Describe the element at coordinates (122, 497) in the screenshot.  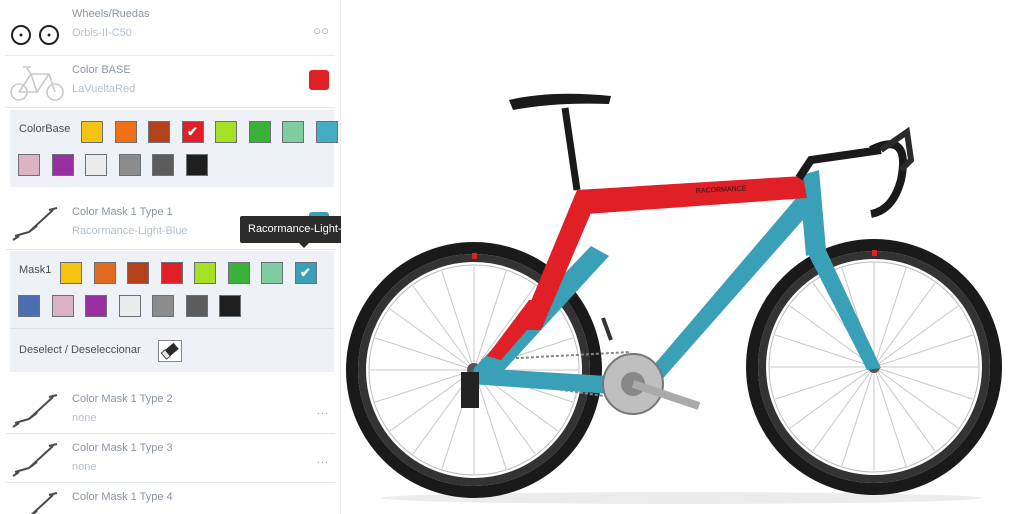
I see `mask4-title: Color Mask 1 Type 4` at that location.